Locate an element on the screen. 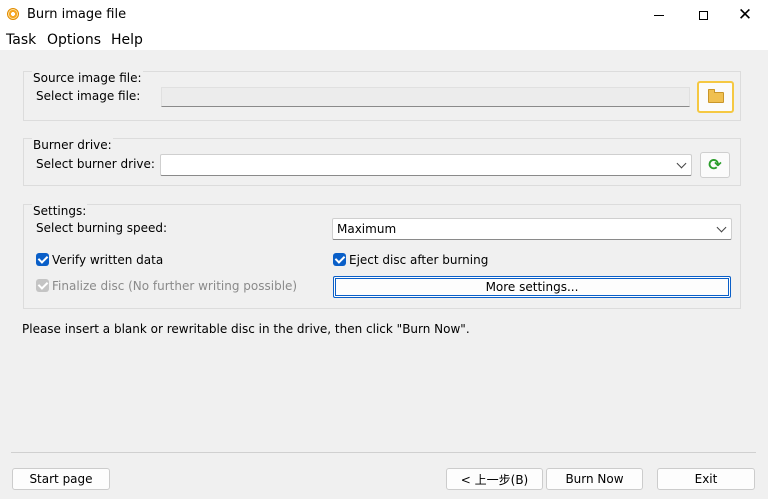  start-page-button: Start page is located at coordinates (61, 479).